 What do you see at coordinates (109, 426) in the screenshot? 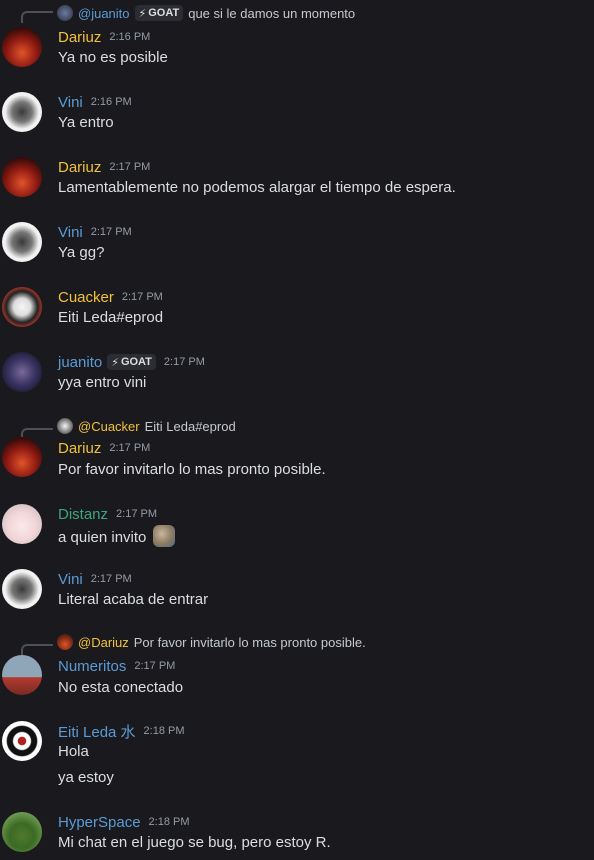
I see `reply-author: @Cuacker` at bounding box center [109, 426].